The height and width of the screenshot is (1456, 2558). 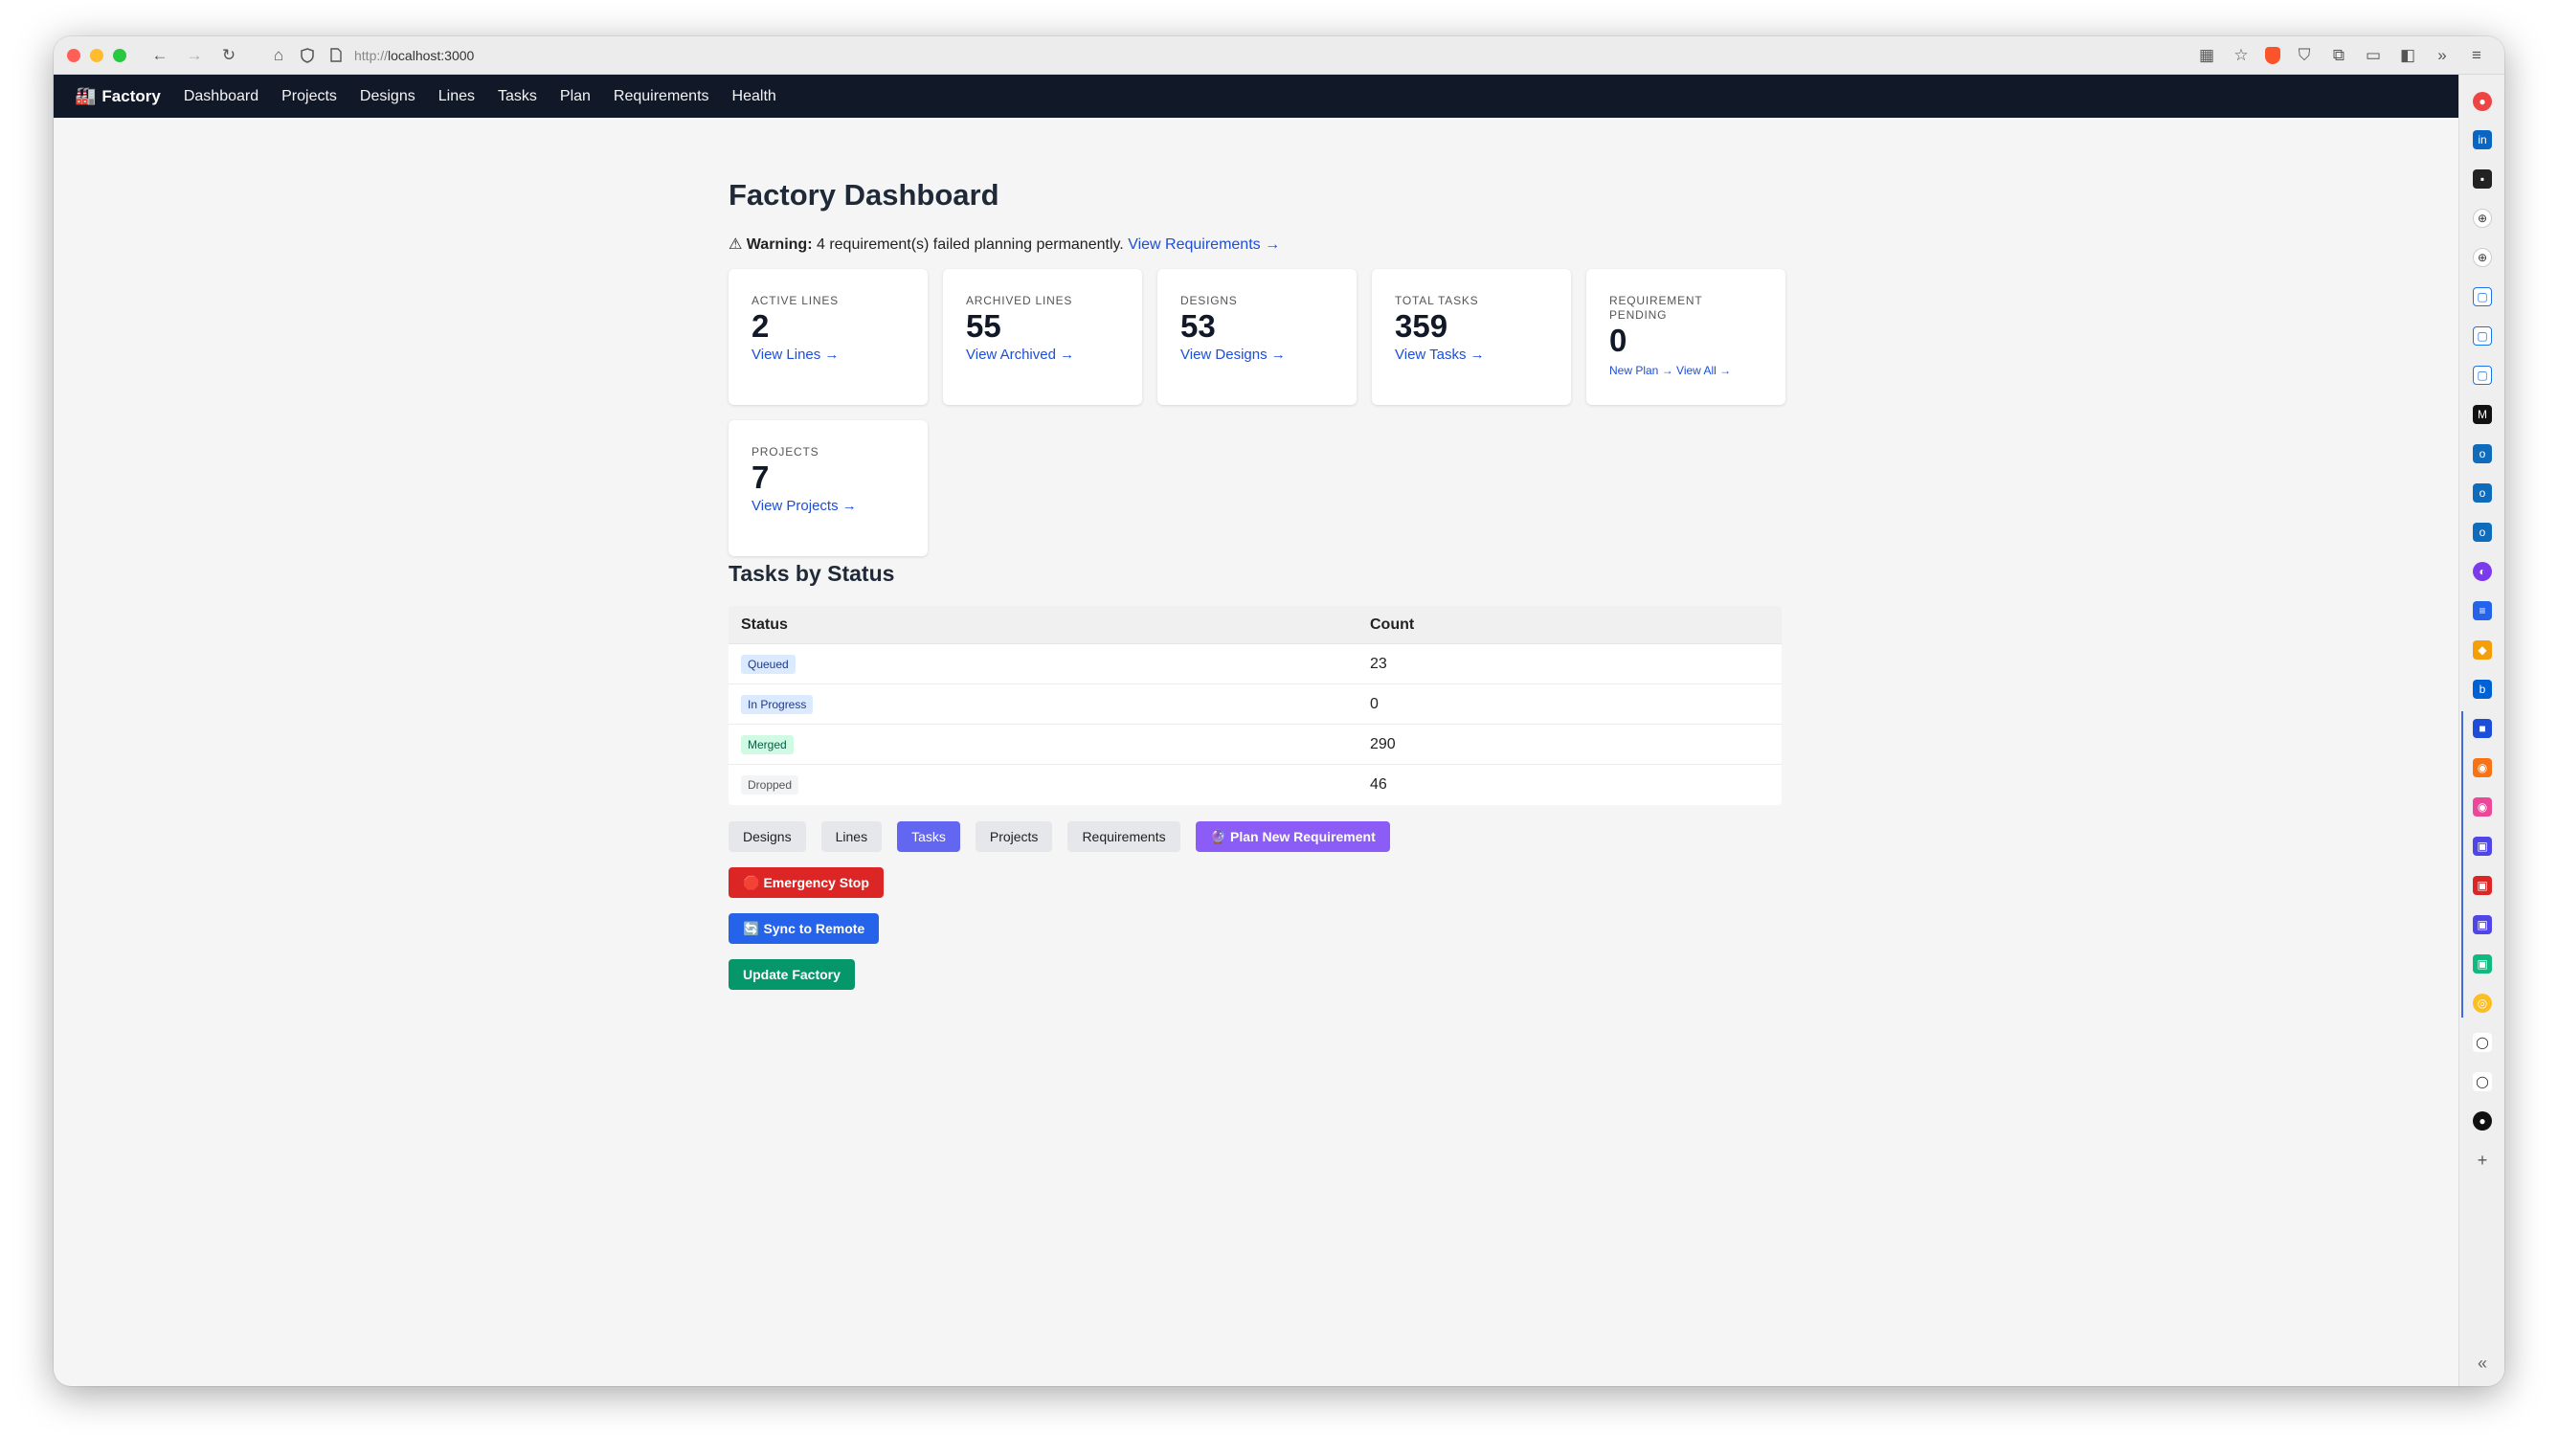 I want to click on minimize-window-button, so click(x=96, y=55).